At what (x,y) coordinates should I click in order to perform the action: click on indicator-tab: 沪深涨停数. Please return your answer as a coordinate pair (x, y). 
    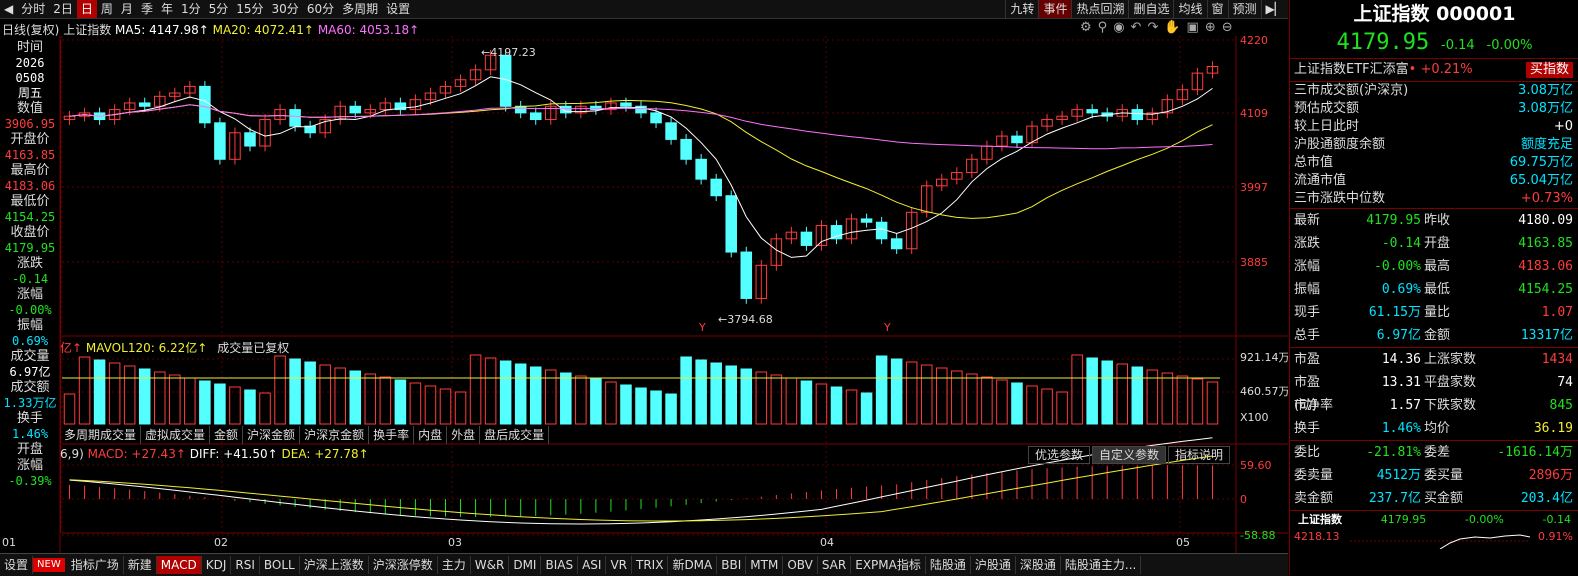
    Looking at the image, I should click on (403, 565).